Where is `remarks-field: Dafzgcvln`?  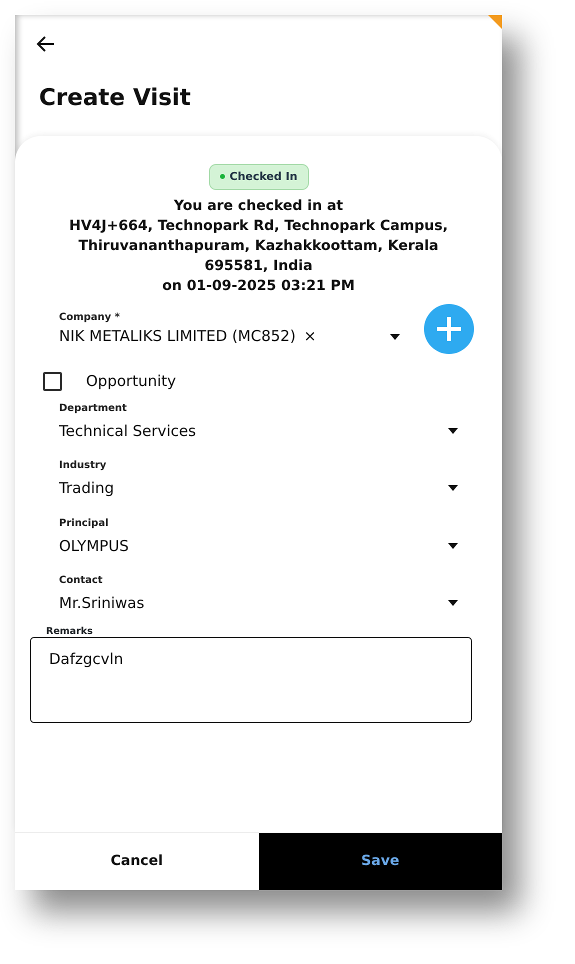
remarks-field: Dafzgcvln is located at coordinates (251, 679).